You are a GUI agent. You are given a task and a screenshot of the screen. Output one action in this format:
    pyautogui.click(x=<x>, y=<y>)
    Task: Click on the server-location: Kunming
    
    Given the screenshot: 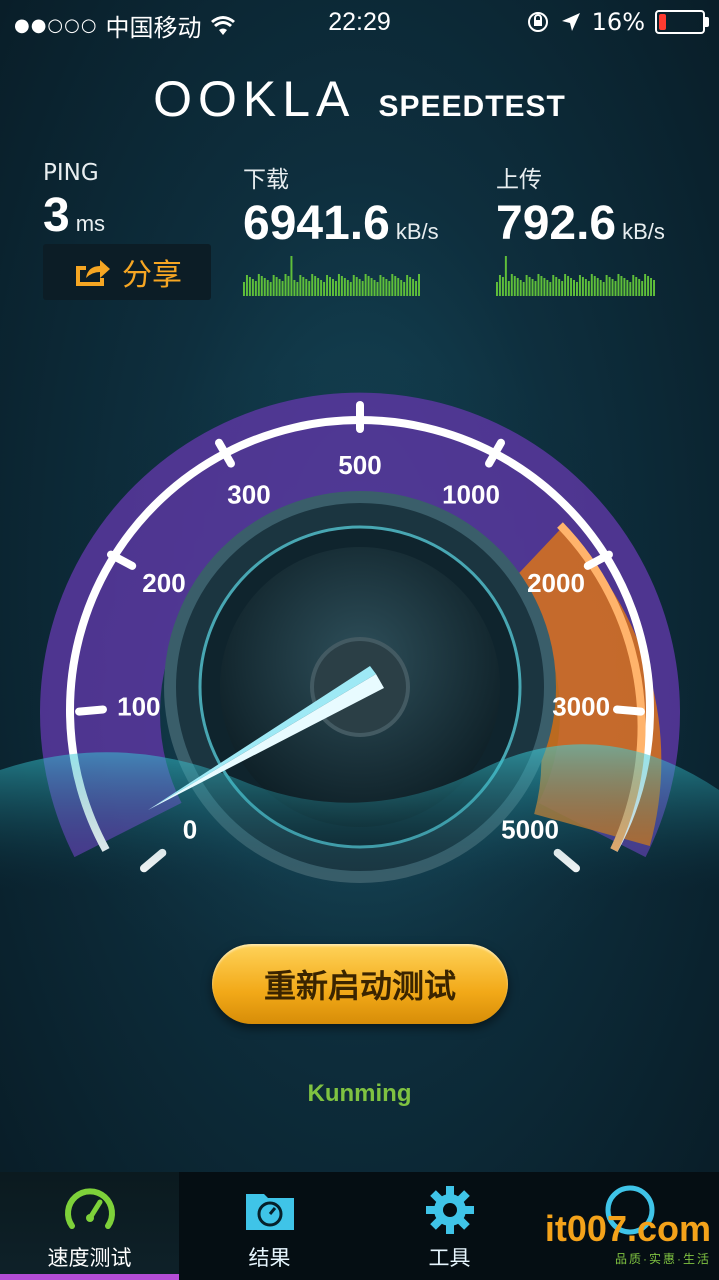 What is the action you would take?
    pyautogui.click(x=359, y=1094)
    